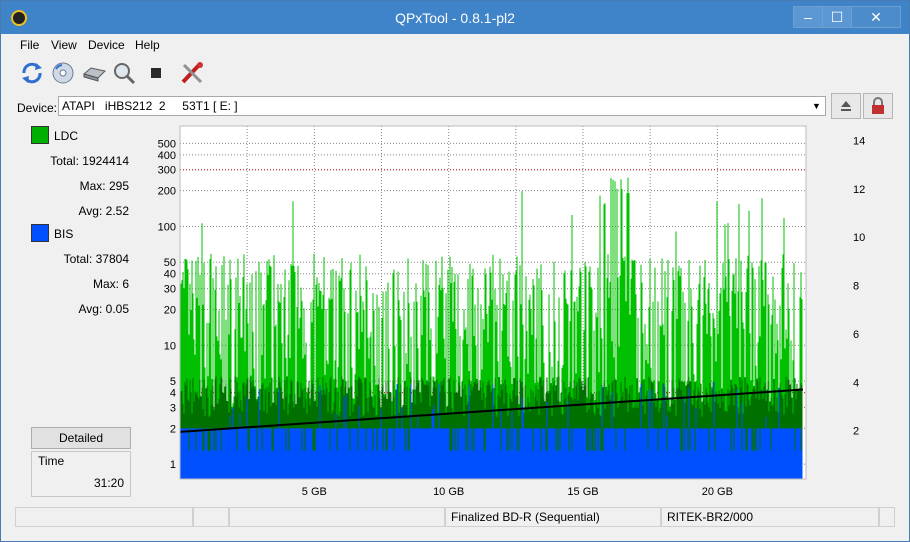 Image resolution: width=910 pixels, height=542 pixels. Describe the element at coordinates (167, 227) in the screenshot. I see `y-left-tick-label: 100` at that location.